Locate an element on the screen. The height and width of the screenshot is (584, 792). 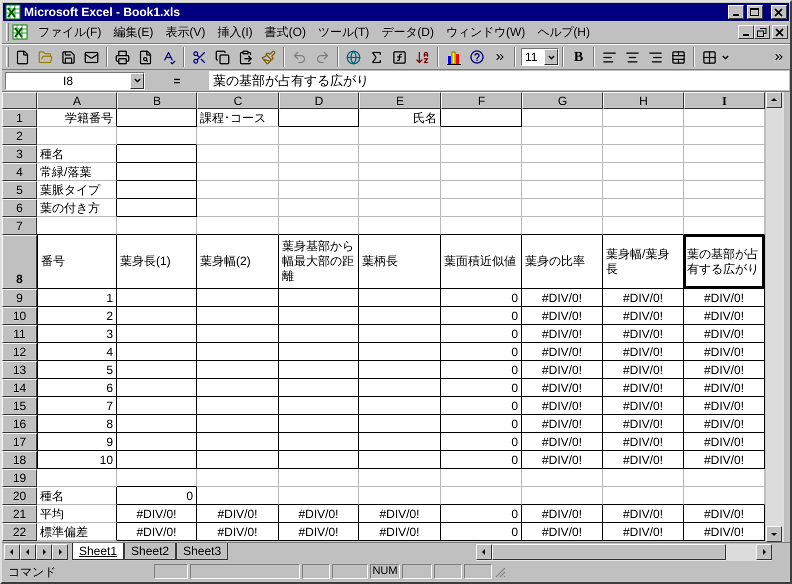
spelling-icon is located at coordinates (168, 57).